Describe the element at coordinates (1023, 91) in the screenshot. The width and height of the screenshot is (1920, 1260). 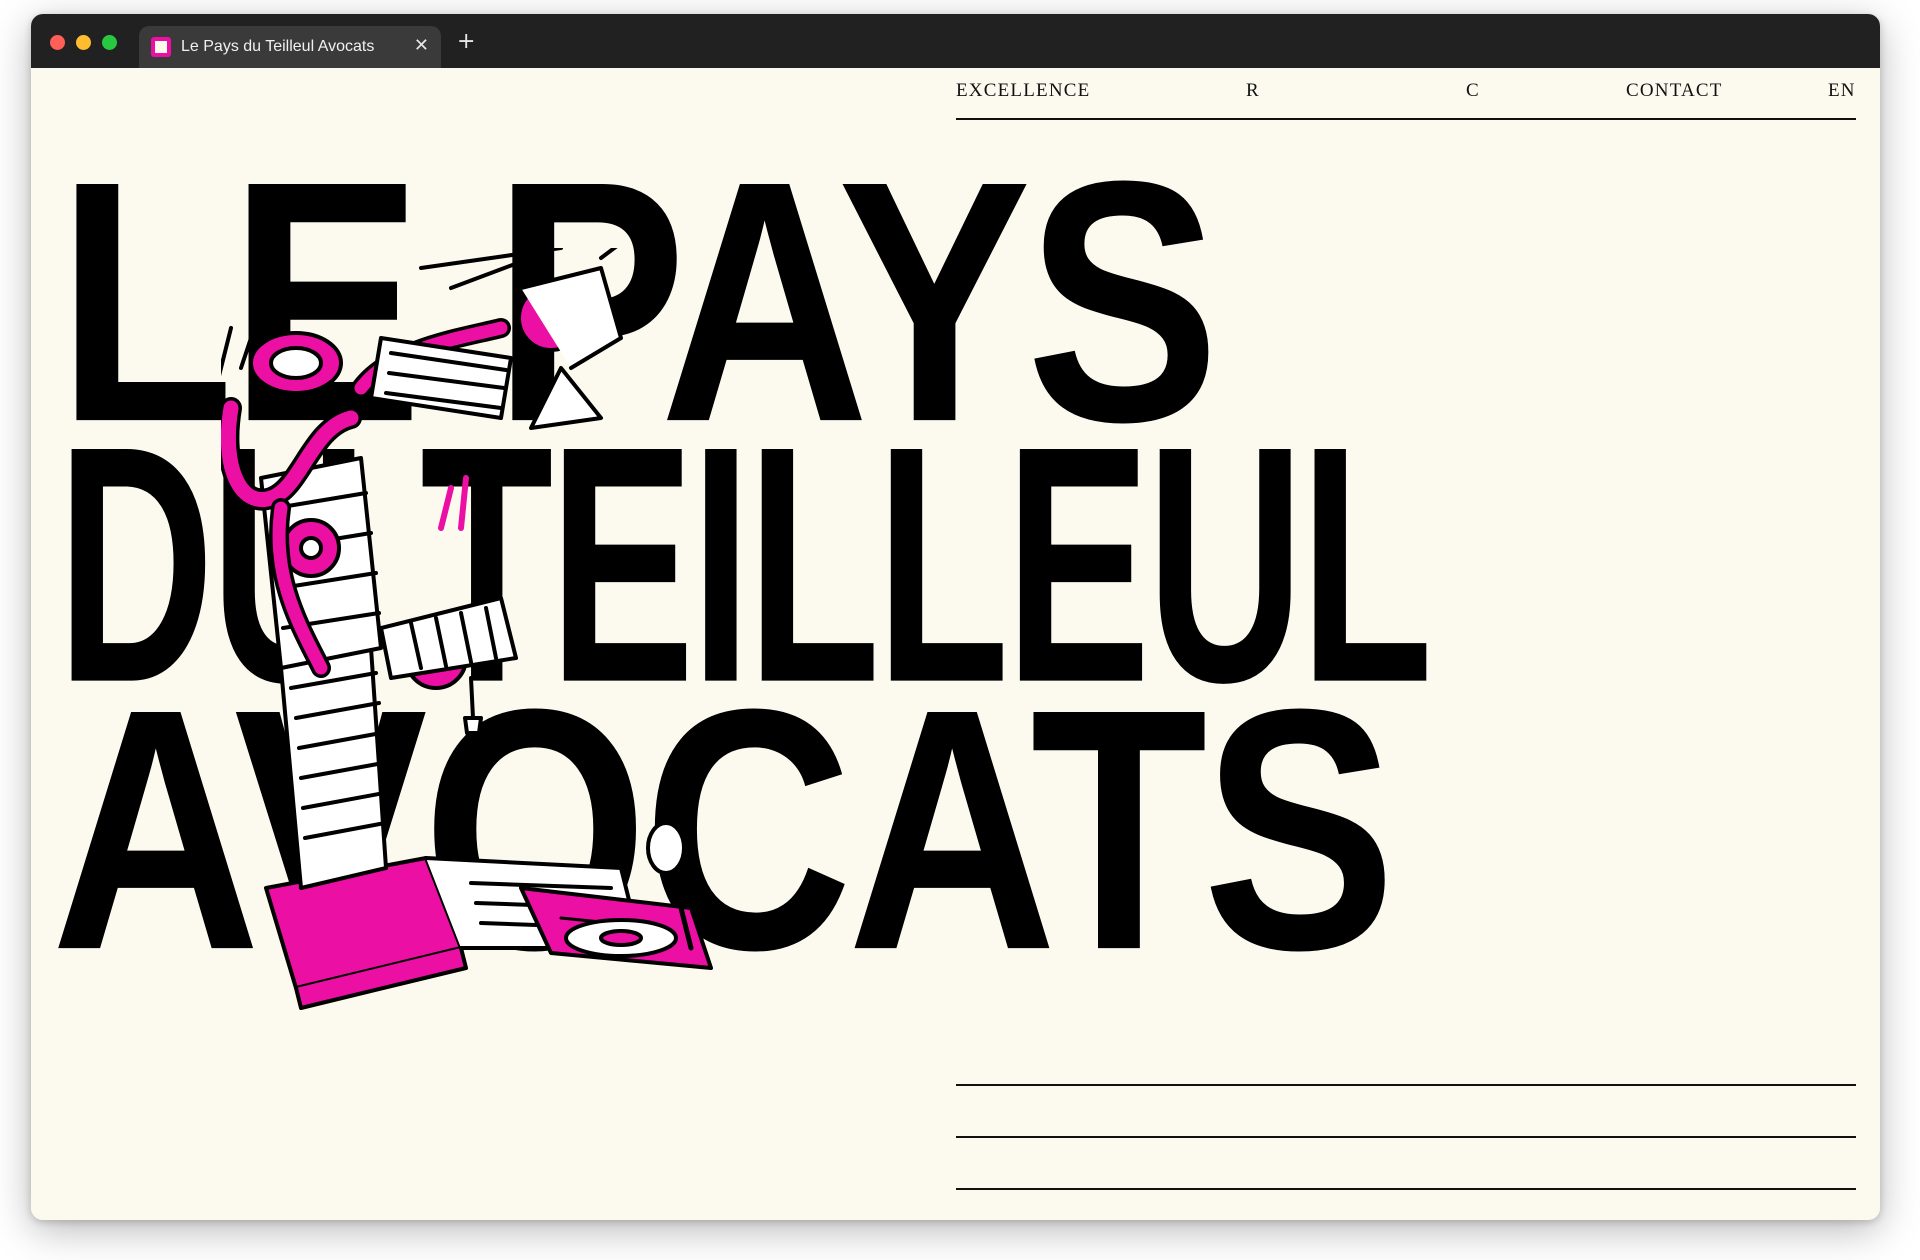
I see `nav-item-excellence: EXCELLENCE` at that location.